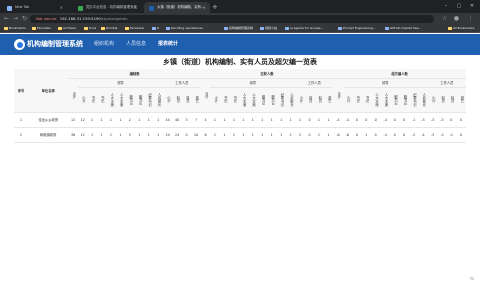 The height and width of the screenshot is (287, 480). I want to click on browser-tab-platform: 党办平台信息 - 机构编制管理系统 ✕, so click(107, 7).